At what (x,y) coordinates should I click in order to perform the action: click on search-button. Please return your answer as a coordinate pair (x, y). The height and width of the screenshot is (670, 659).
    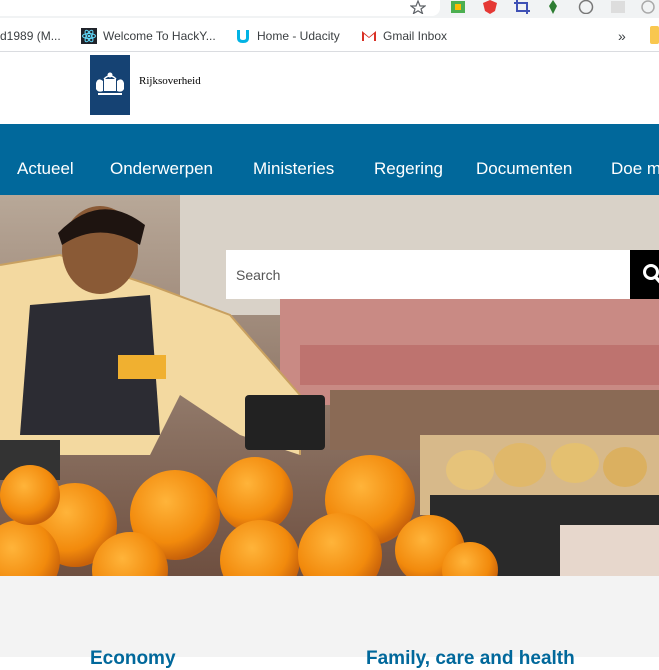
    Looking at the image, I should click on (644, 274).